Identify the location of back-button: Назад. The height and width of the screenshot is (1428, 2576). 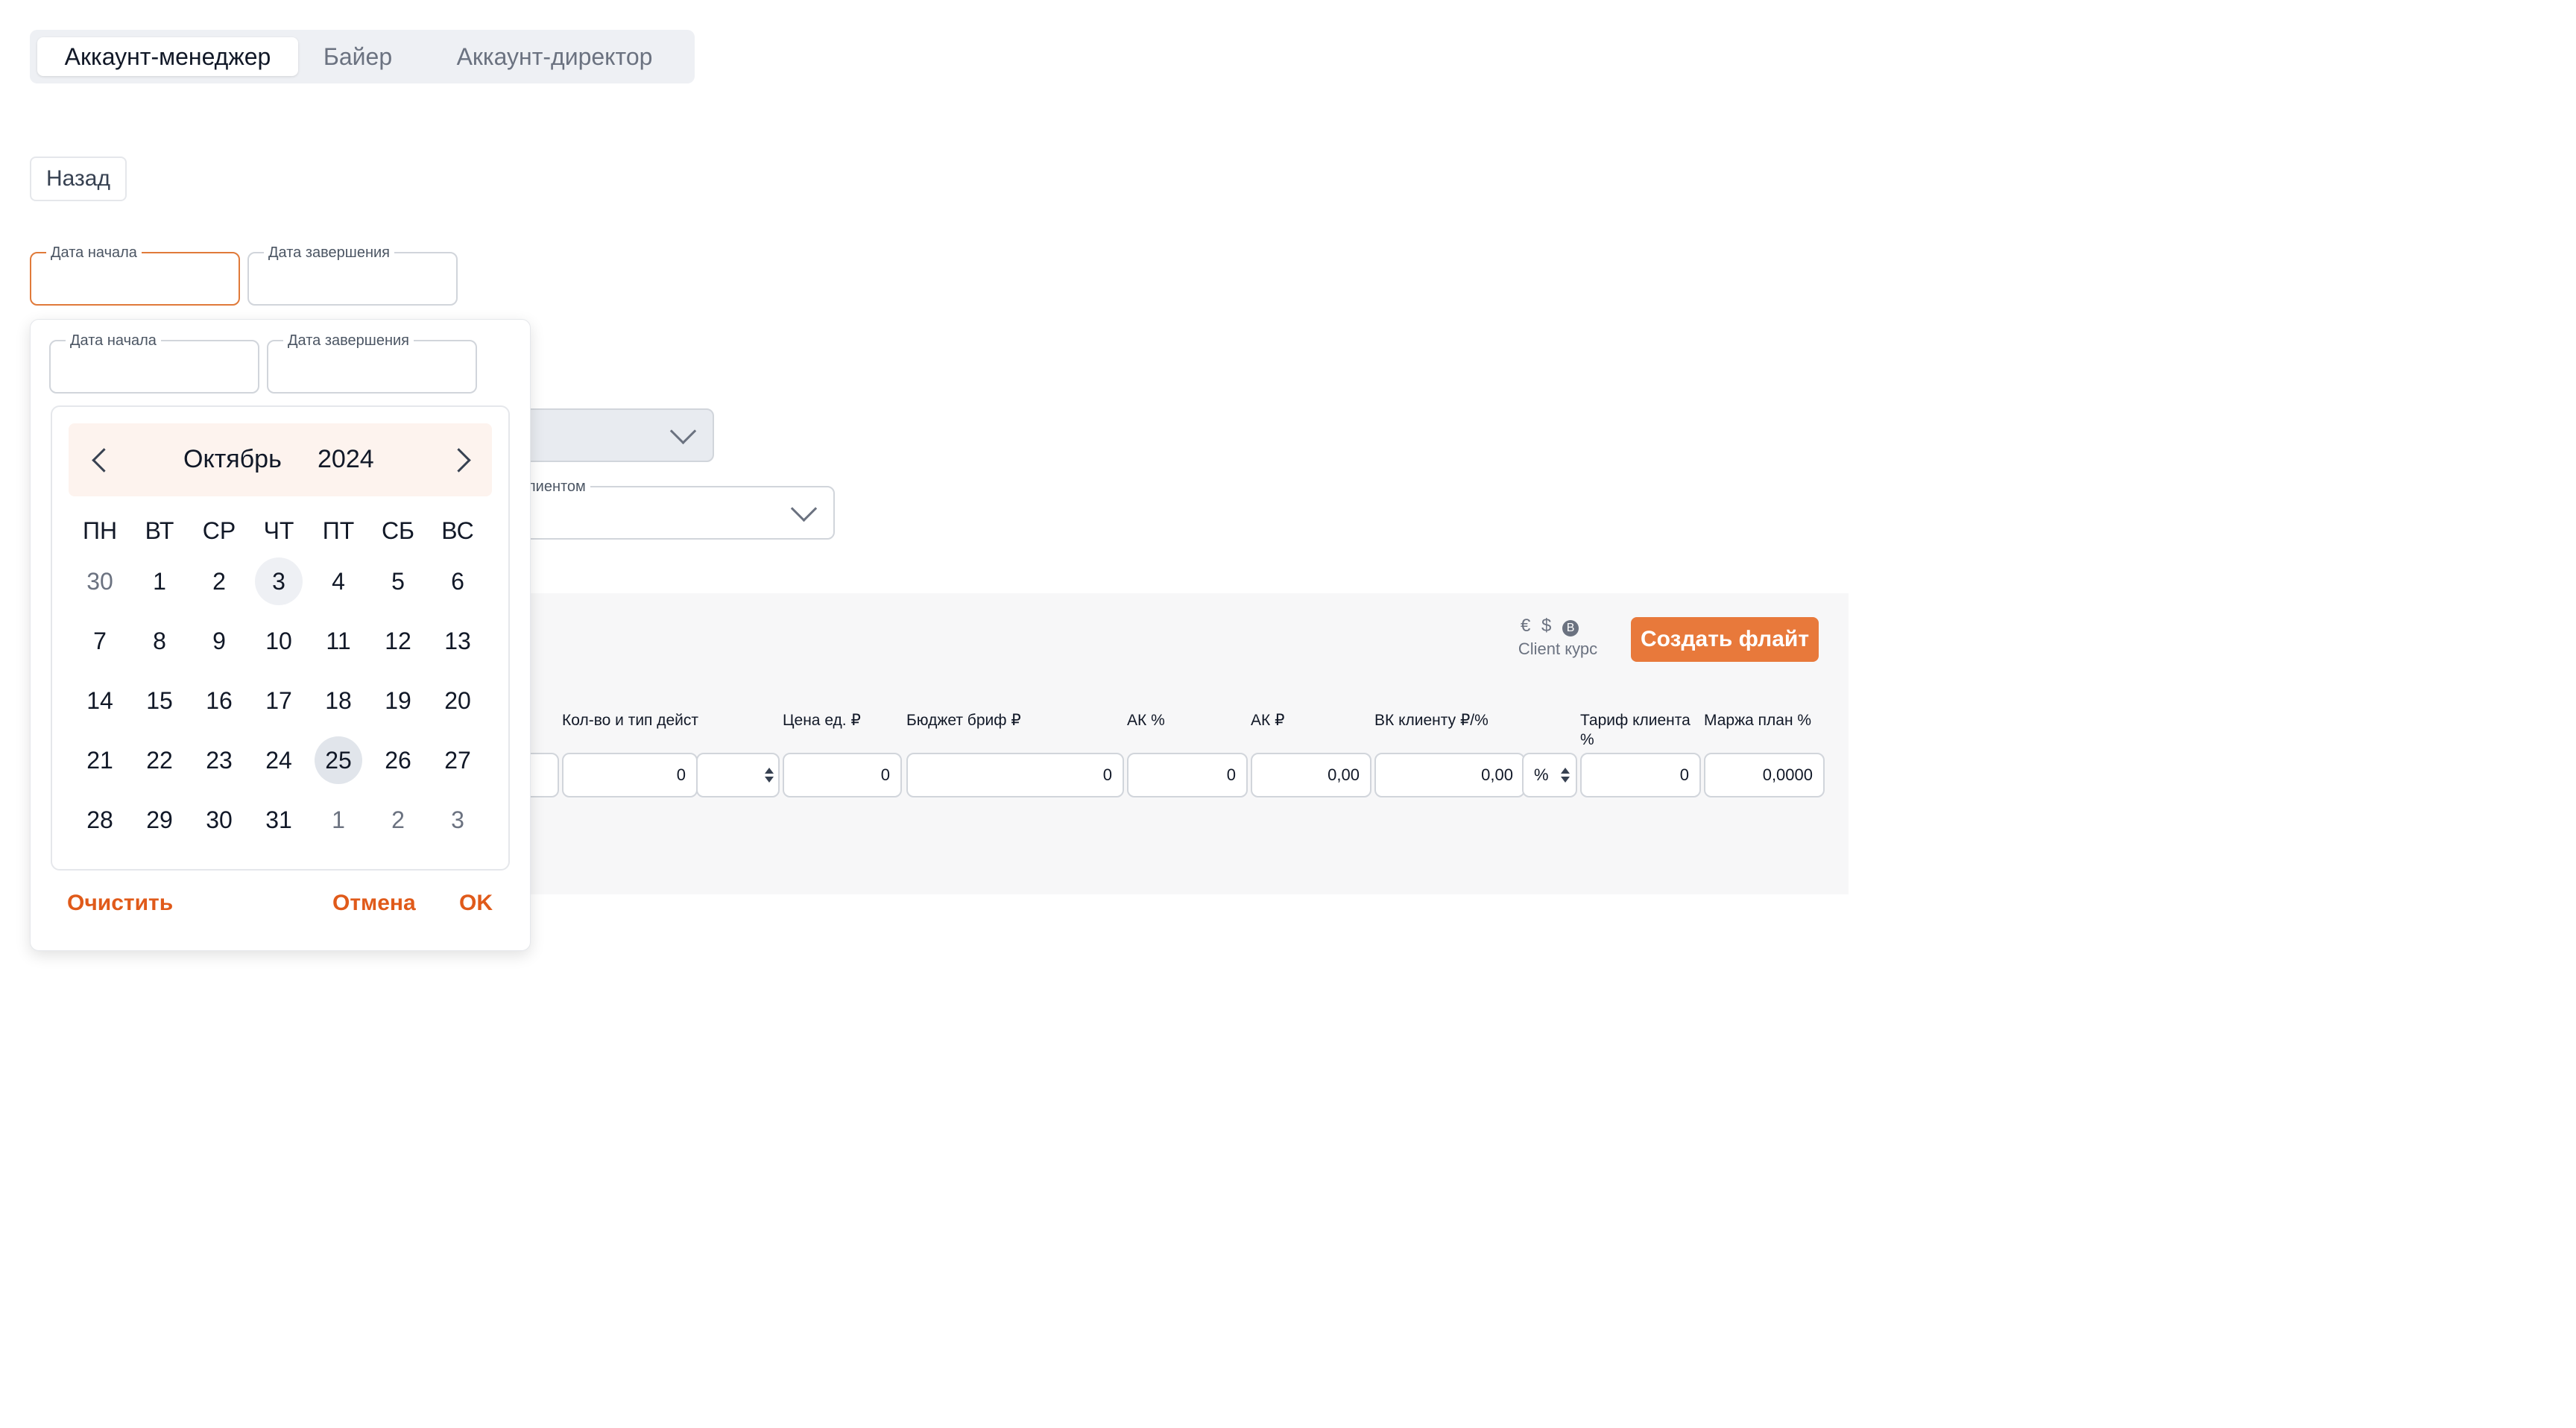
(78, 179).